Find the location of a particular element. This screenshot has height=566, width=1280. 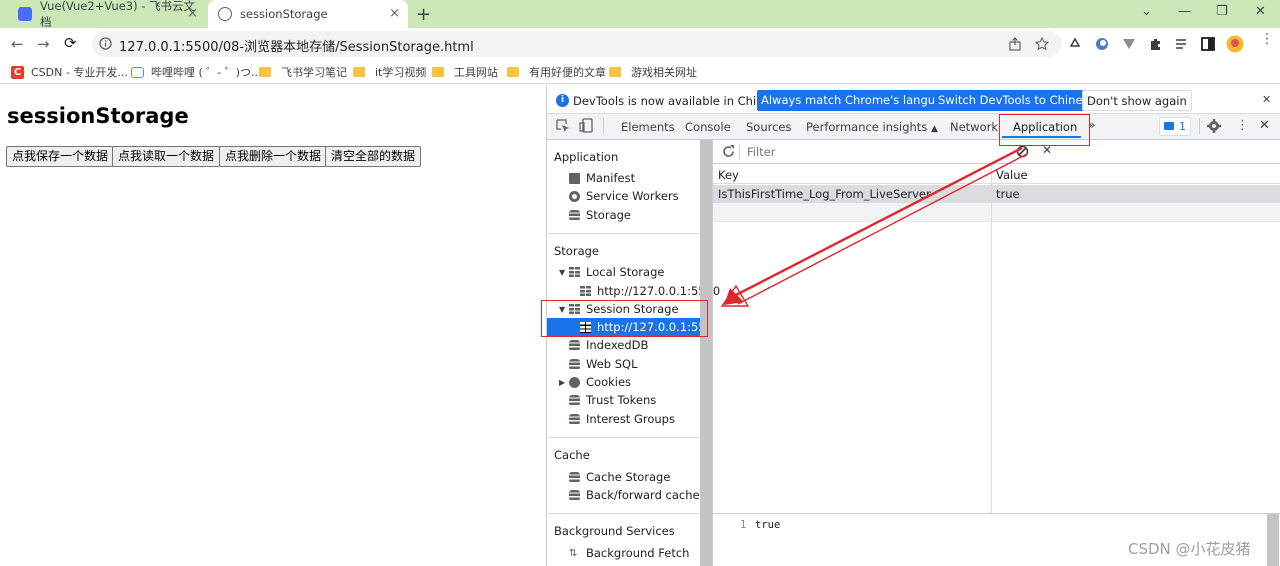

always-match-language-button: Always match Chrome's language is located at coordinates (859, 100).